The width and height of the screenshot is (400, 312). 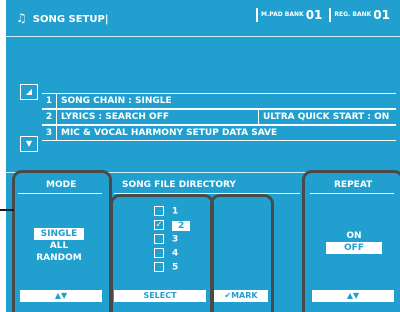 I want to click on page-title: ♫ SONG SETUP|, so click(x=62, y=18).